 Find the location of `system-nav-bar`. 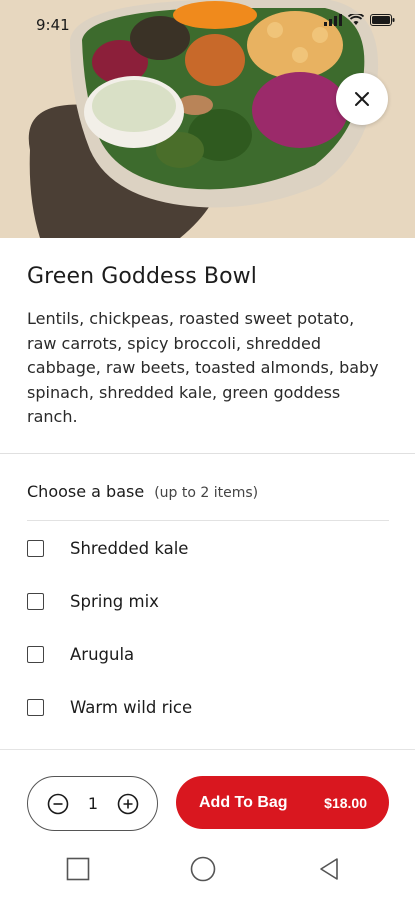

system-nav-bar is located at coordinates (207, 870).